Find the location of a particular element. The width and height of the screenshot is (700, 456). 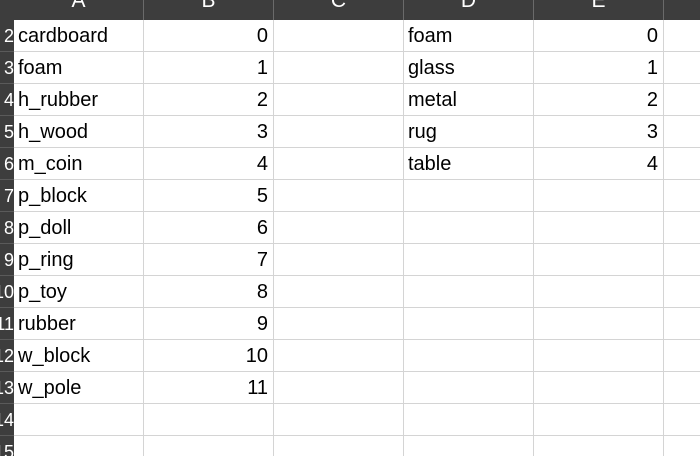

row-header: 13 is located at coordinates (7, 388).